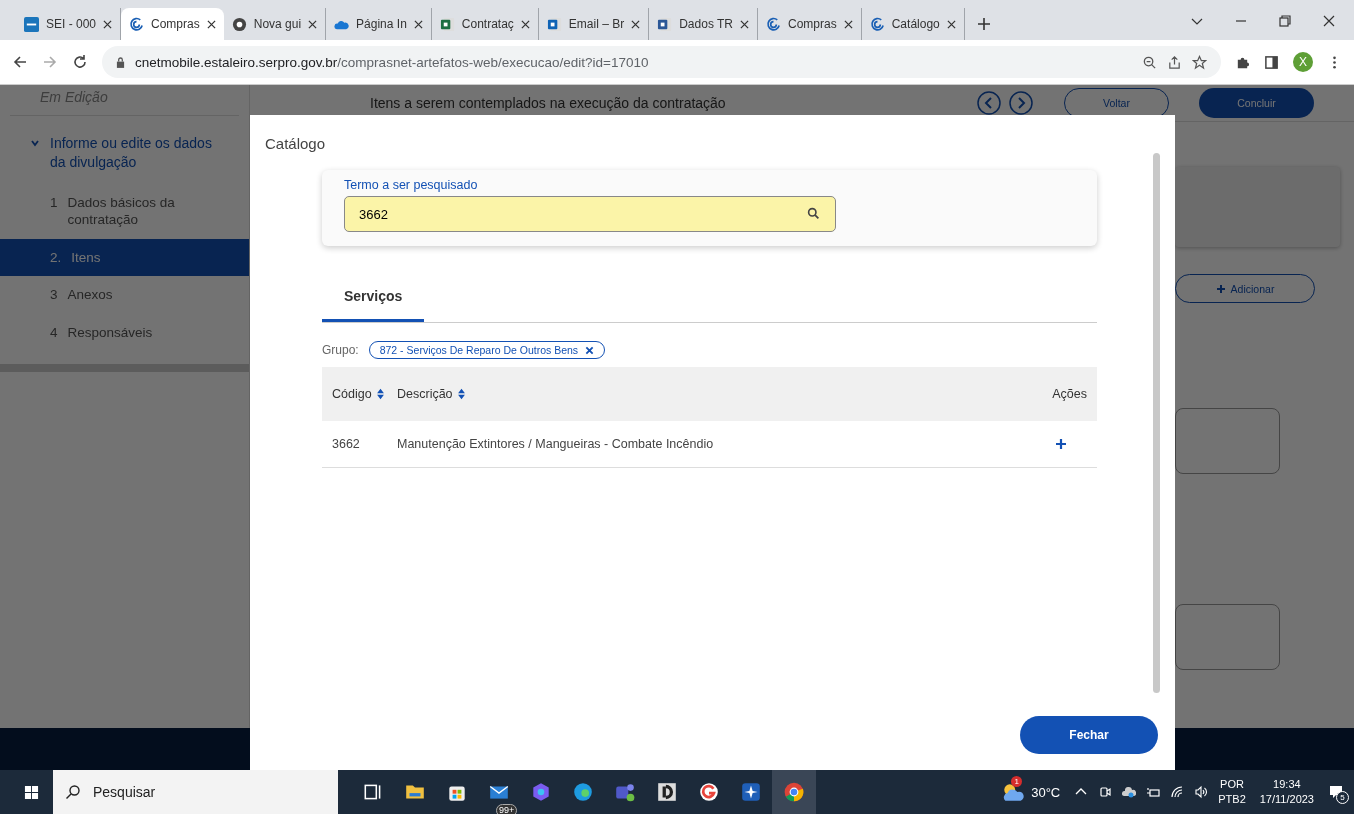  I want to click on windows-start-icon, so click(31, 792).